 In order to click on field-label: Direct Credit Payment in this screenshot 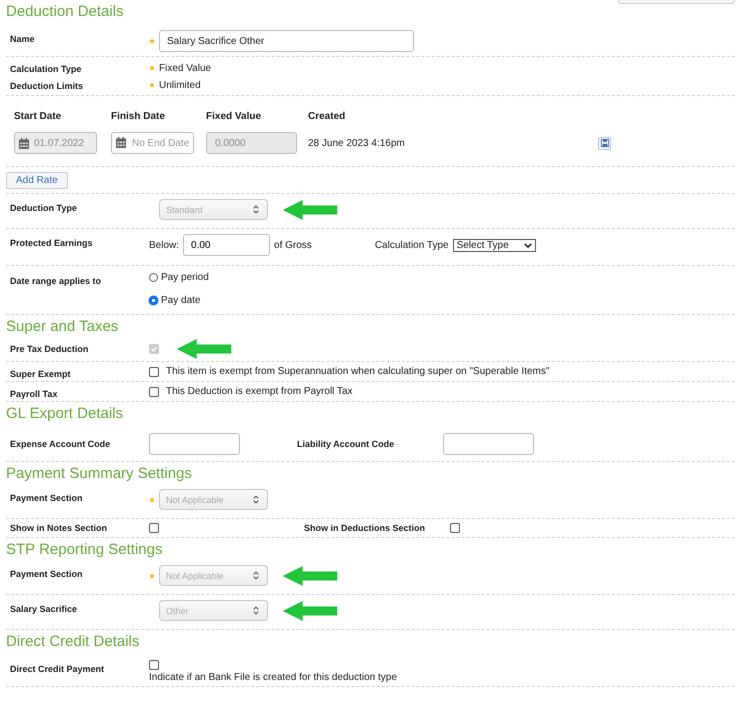, I will do `click(58, 668)`.